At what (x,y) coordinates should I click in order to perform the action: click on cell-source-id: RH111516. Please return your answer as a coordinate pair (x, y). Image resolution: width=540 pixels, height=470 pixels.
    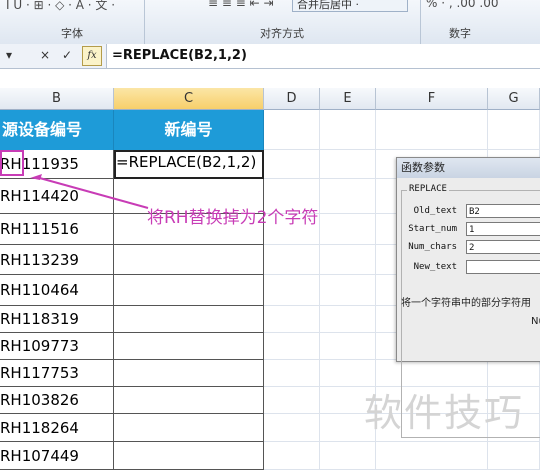
    Looking at the image, I should click on (57, 229).